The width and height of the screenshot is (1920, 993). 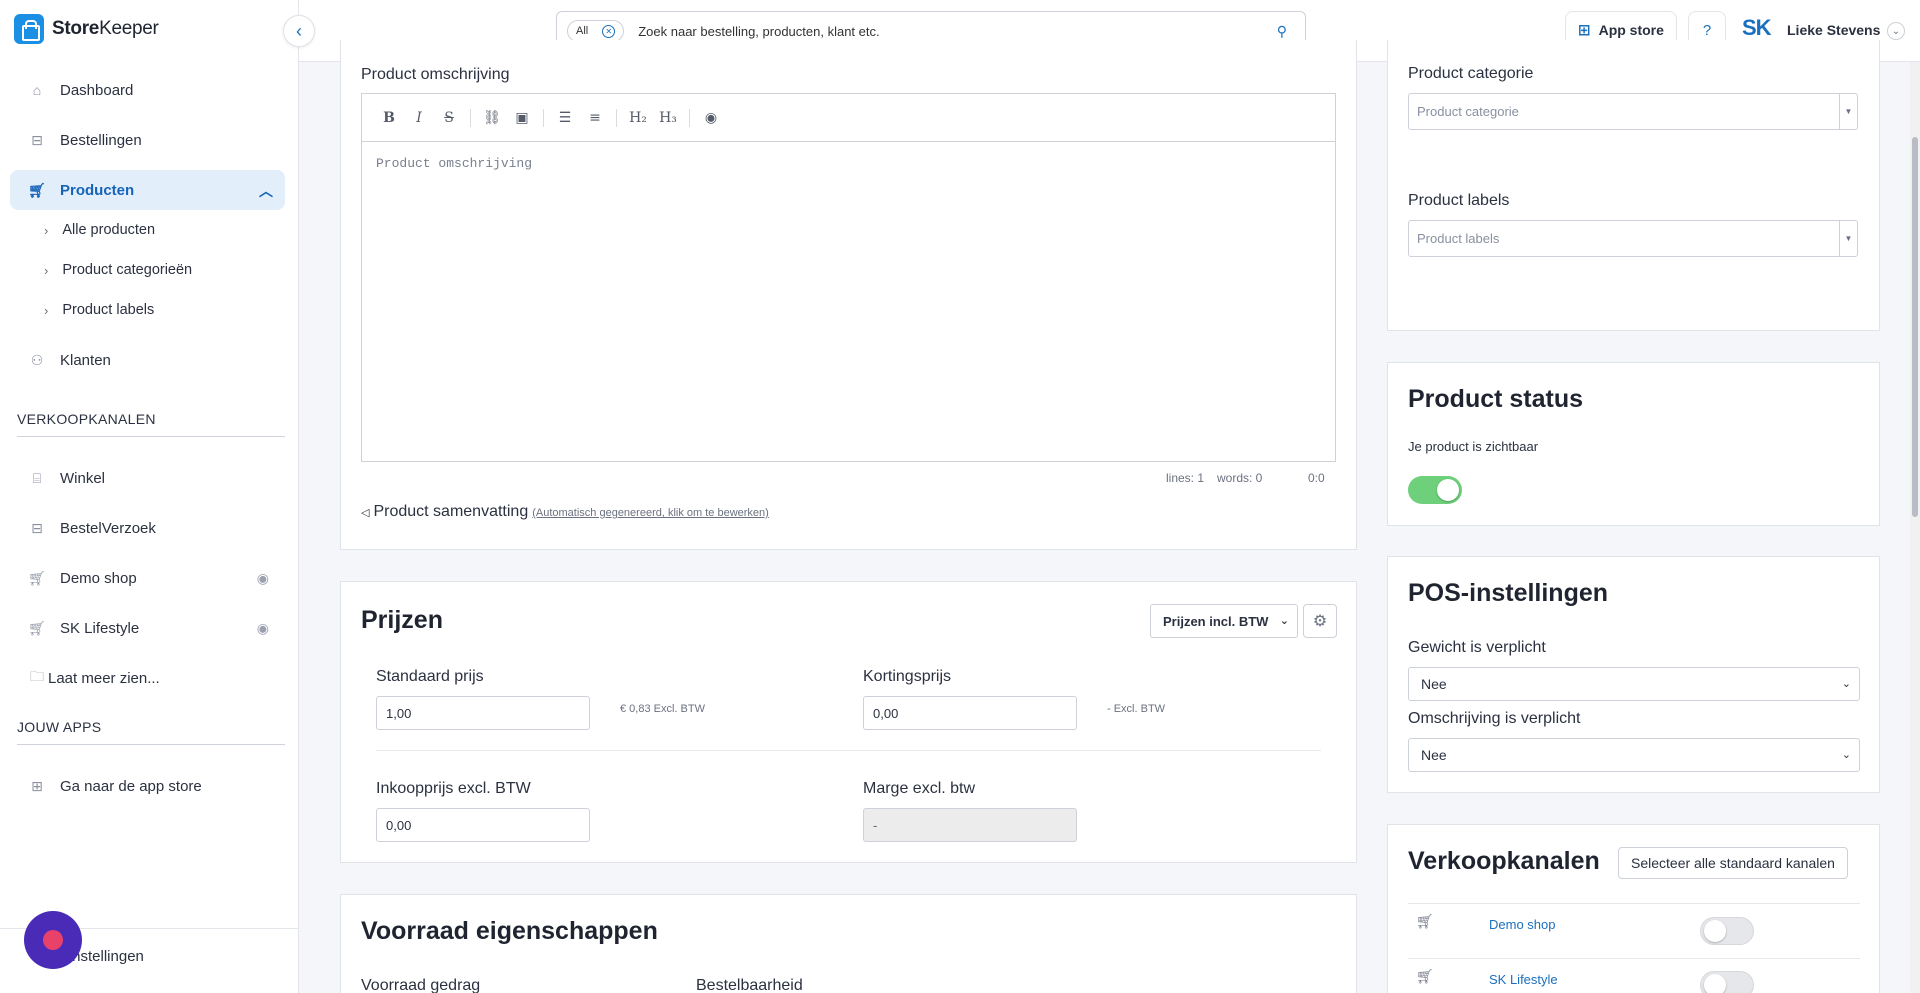 What do you see at coordinates (147, 628) in the screenshot?
I see `sidebar-item-sk-lifestyle: 🛒︎ SK Lifestyle ◉` at bounding box center [147, 628].